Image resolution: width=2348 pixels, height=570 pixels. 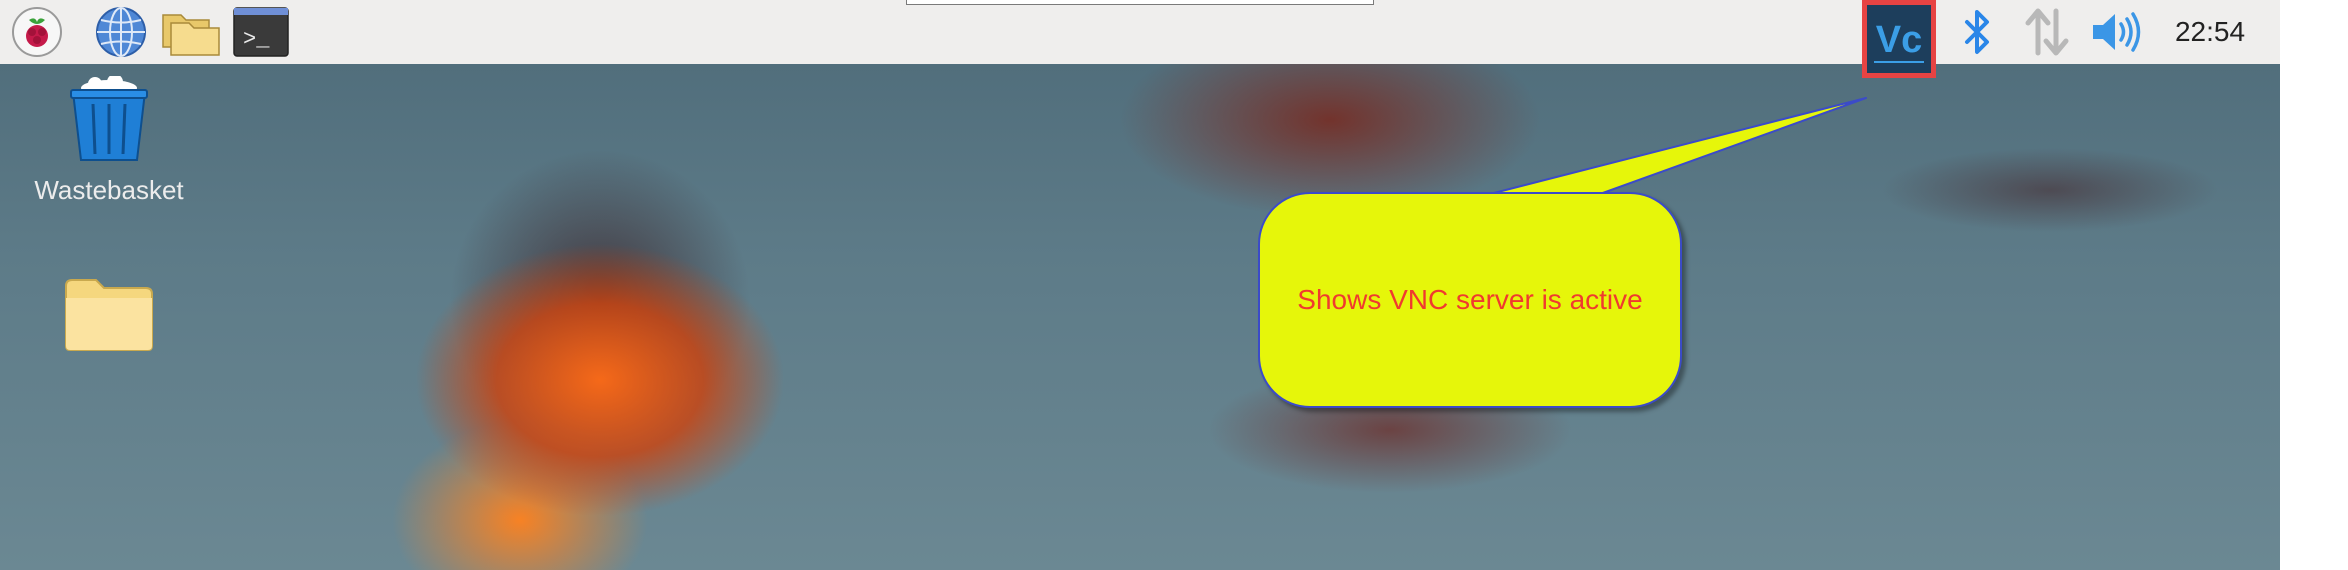 I want to click on terminal-button: >_, so click(x=261, y=32).